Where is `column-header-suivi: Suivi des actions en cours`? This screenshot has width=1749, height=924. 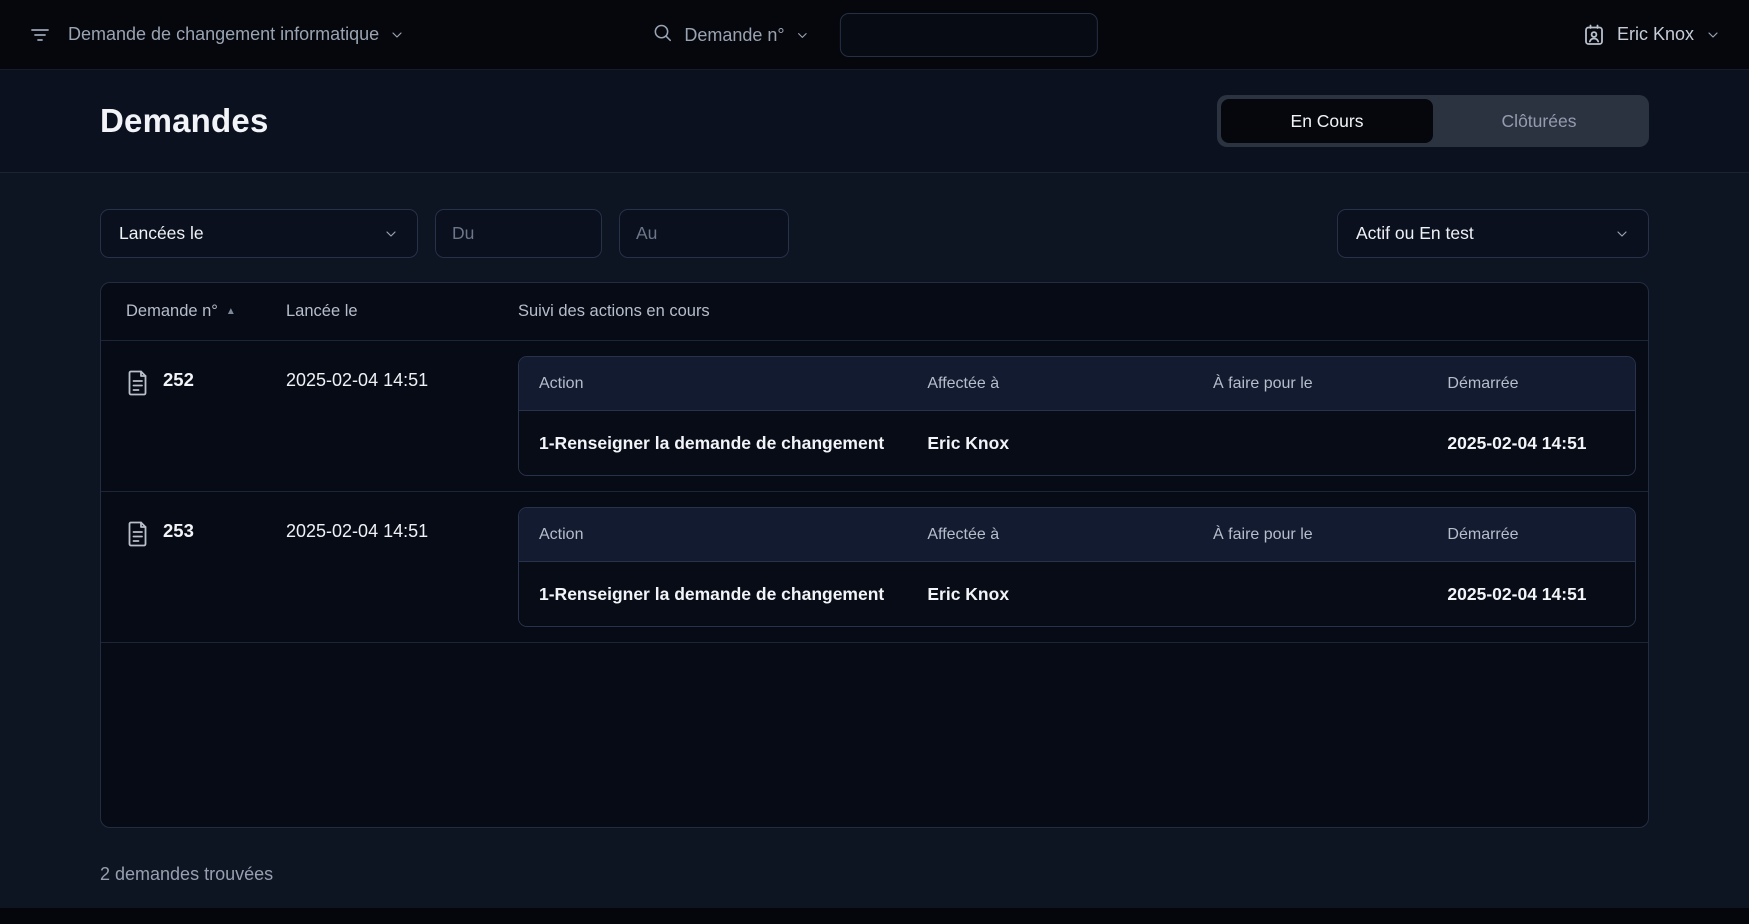
column-header-suivi: Suivi des actions en cours is located at coordinates (614, 311).